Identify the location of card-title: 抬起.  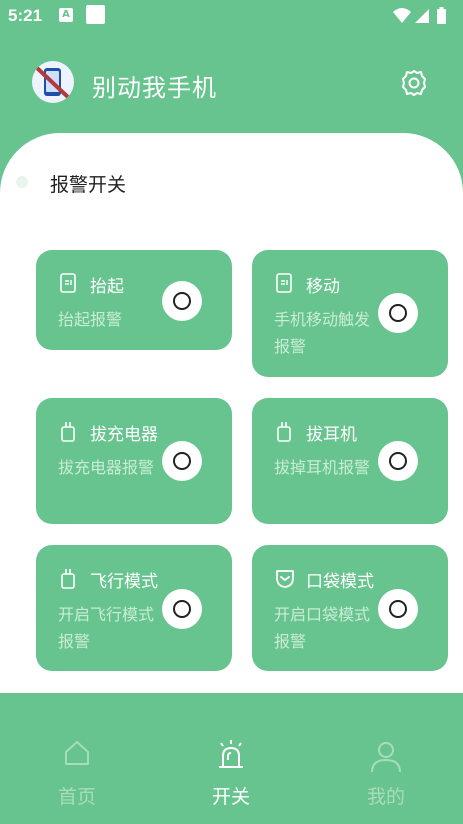
(107, 287).